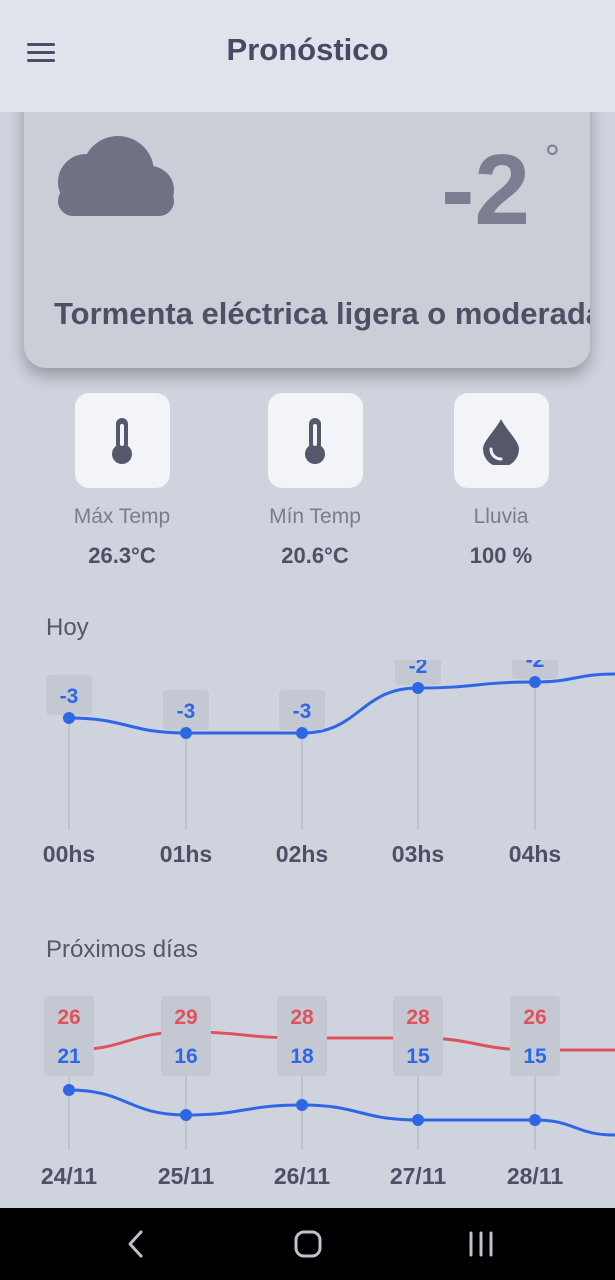  I want to click on stat-max-temp: Máx Temp 26.3°C, so click(122, 481).